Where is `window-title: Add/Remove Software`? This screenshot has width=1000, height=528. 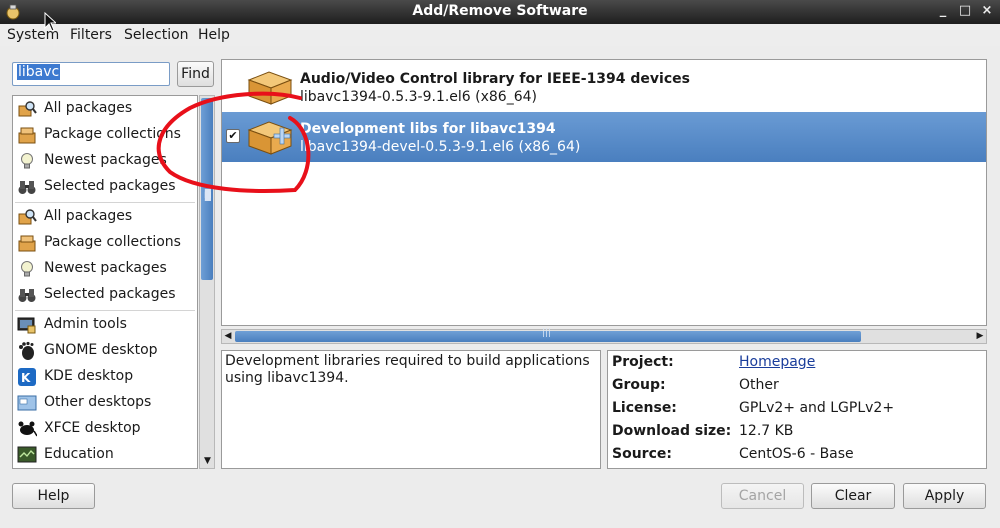
window-title: Add/Remove Software is located at coordinates (500, 11).